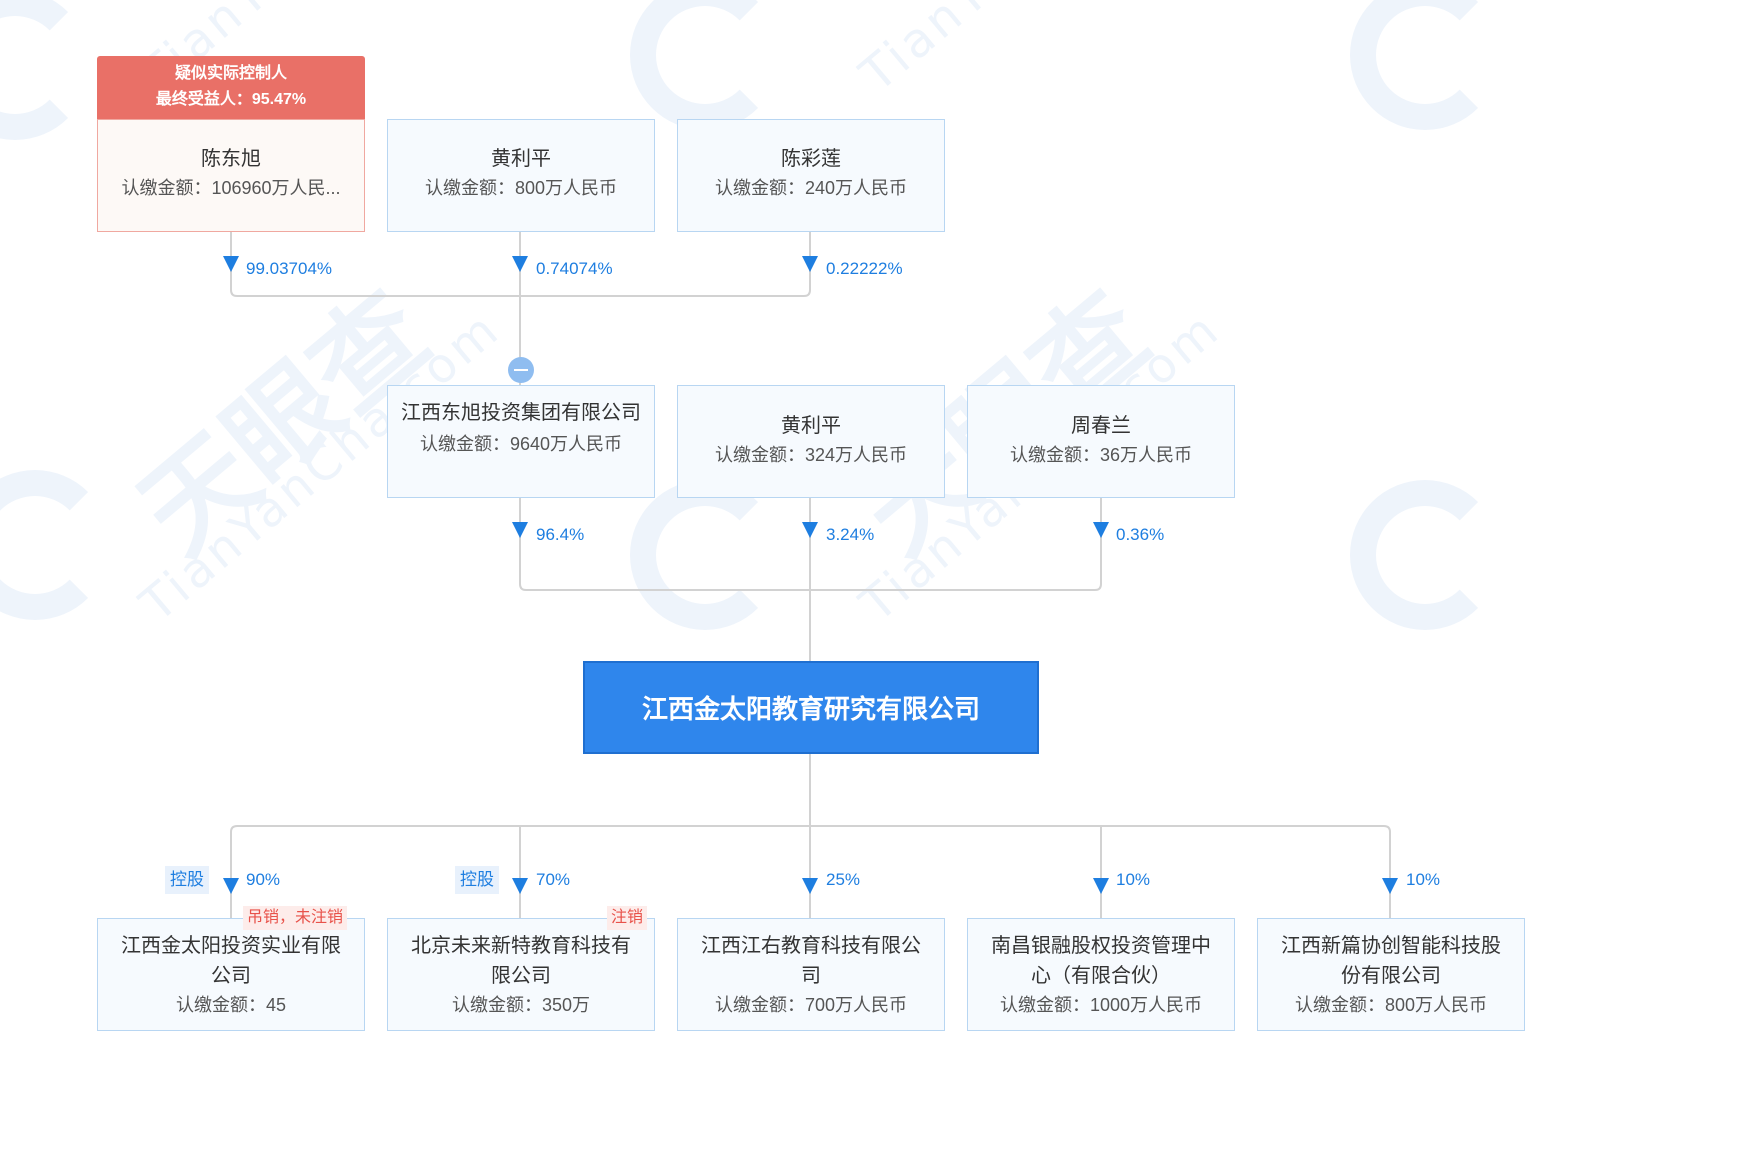 Image resolution: width=1742 pixels, height=1156 pixels. What do you see at coordinates (1101, 1005) in the screenshot?
I see `subsidiary-amount: 认缴金额：1000万人民币` at bounding box center [1101, 1005].